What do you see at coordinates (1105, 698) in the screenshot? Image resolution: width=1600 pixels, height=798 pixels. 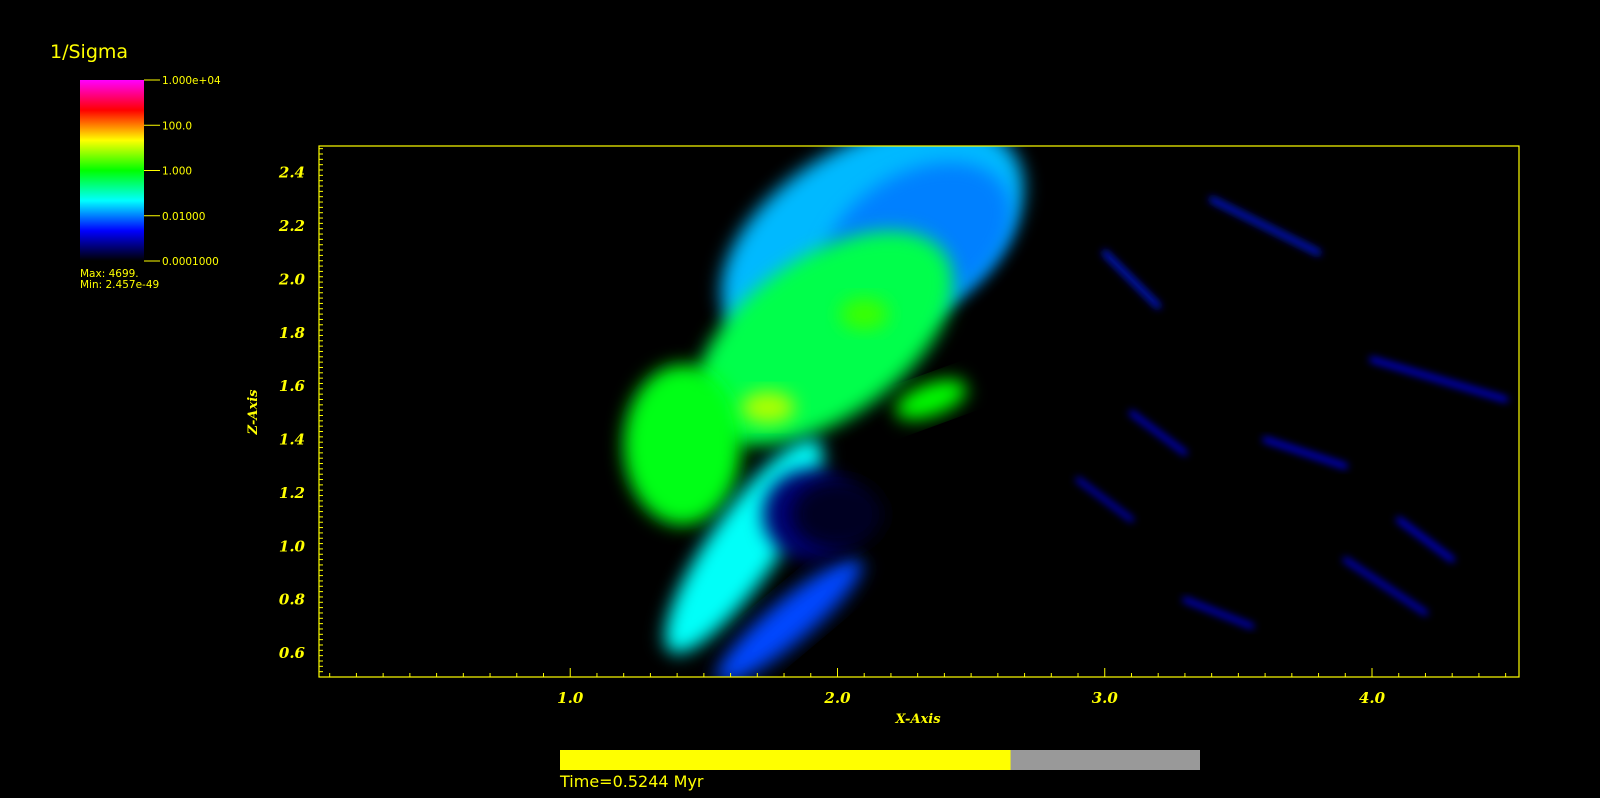 I see `x-tick-label: 3.0` at bounding box center [1105, 698].